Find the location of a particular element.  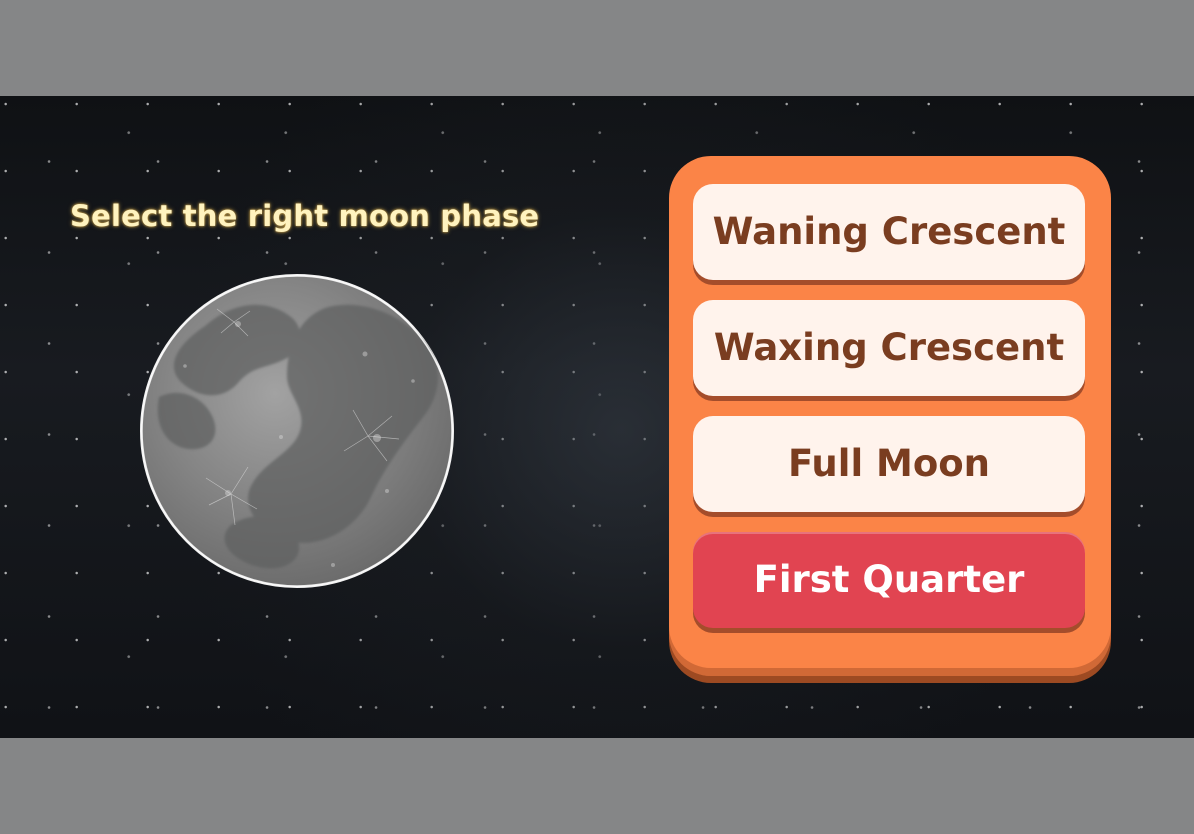

answer-waxing-crescent-button: Waxing Crescent is located at coordinates (889, 348).